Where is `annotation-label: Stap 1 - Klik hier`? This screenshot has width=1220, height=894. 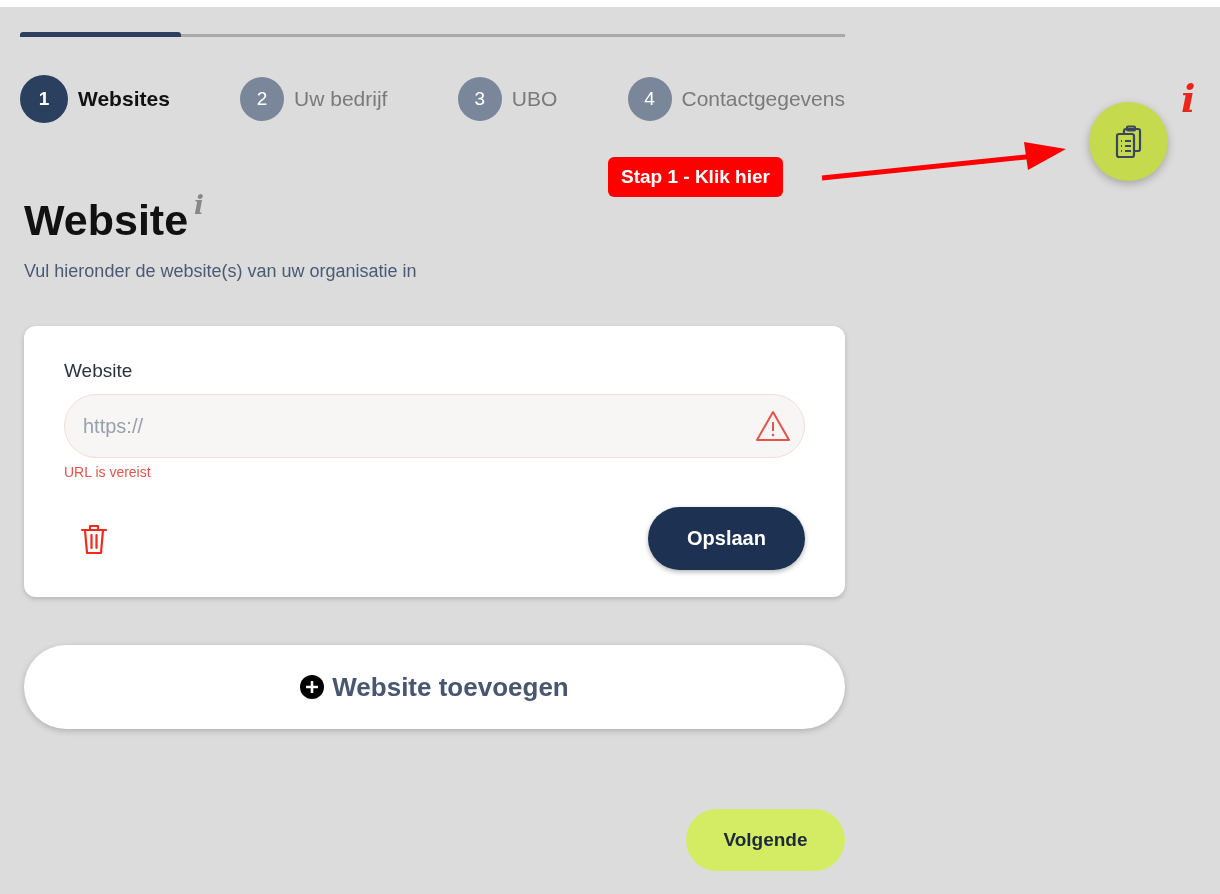 annotation-label: Stap 1 - Klik hier is located at coordinates (695, 177).